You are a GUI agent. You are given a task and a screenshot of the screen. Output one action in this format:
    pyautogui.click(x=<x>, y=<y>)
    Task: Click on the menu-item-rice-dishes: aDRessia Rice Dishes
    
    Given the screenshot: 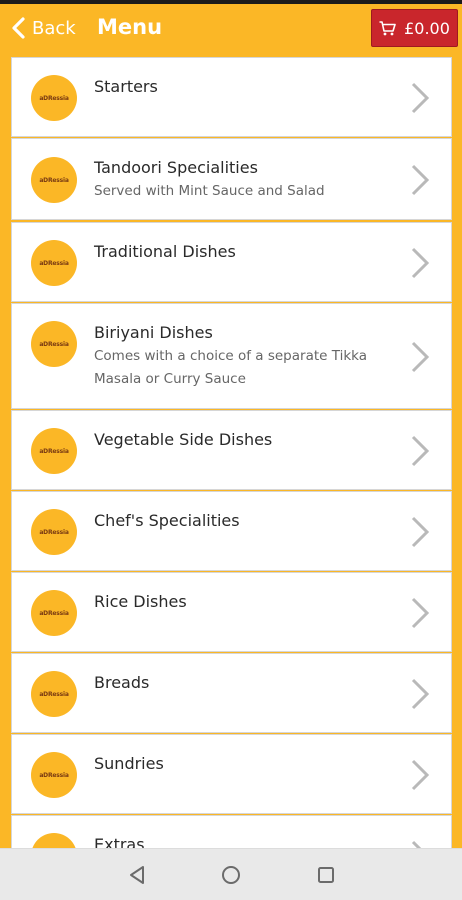 What is the action you would take?
    pyautogui.click(x=231, y=612)
    